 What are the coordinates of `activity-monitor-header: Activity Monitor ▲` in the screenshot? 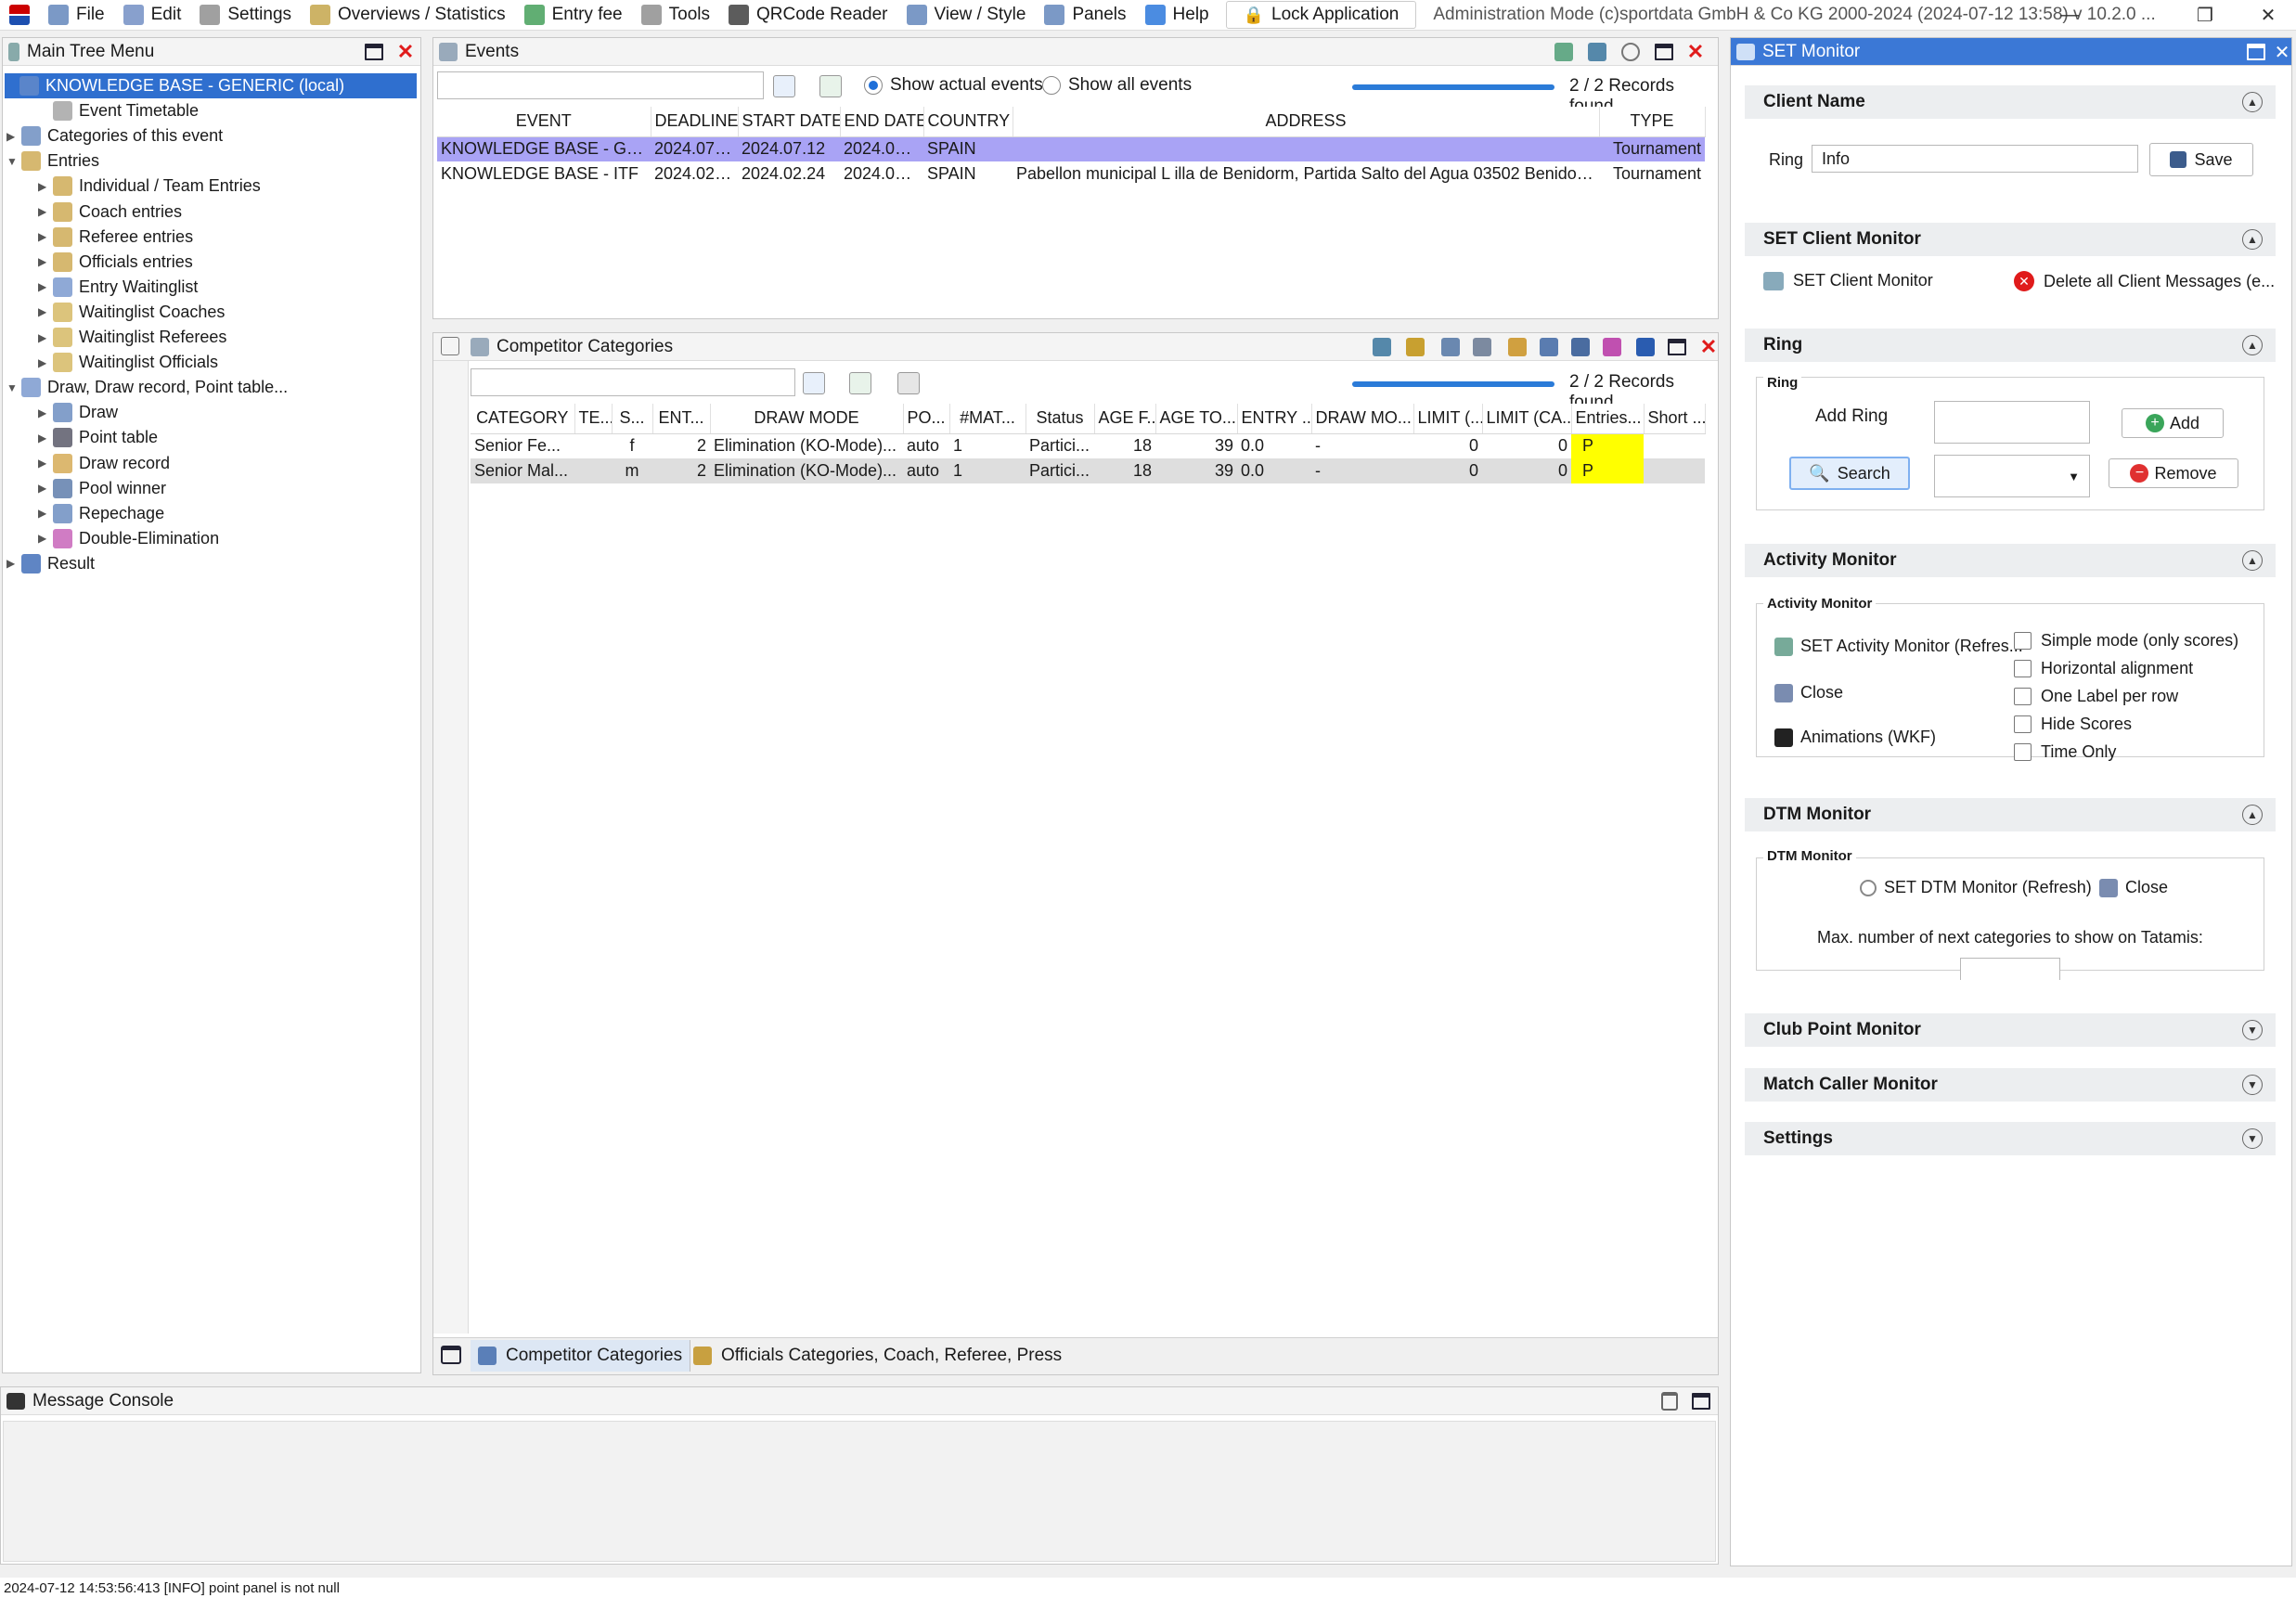 It's located at (2010, 561).